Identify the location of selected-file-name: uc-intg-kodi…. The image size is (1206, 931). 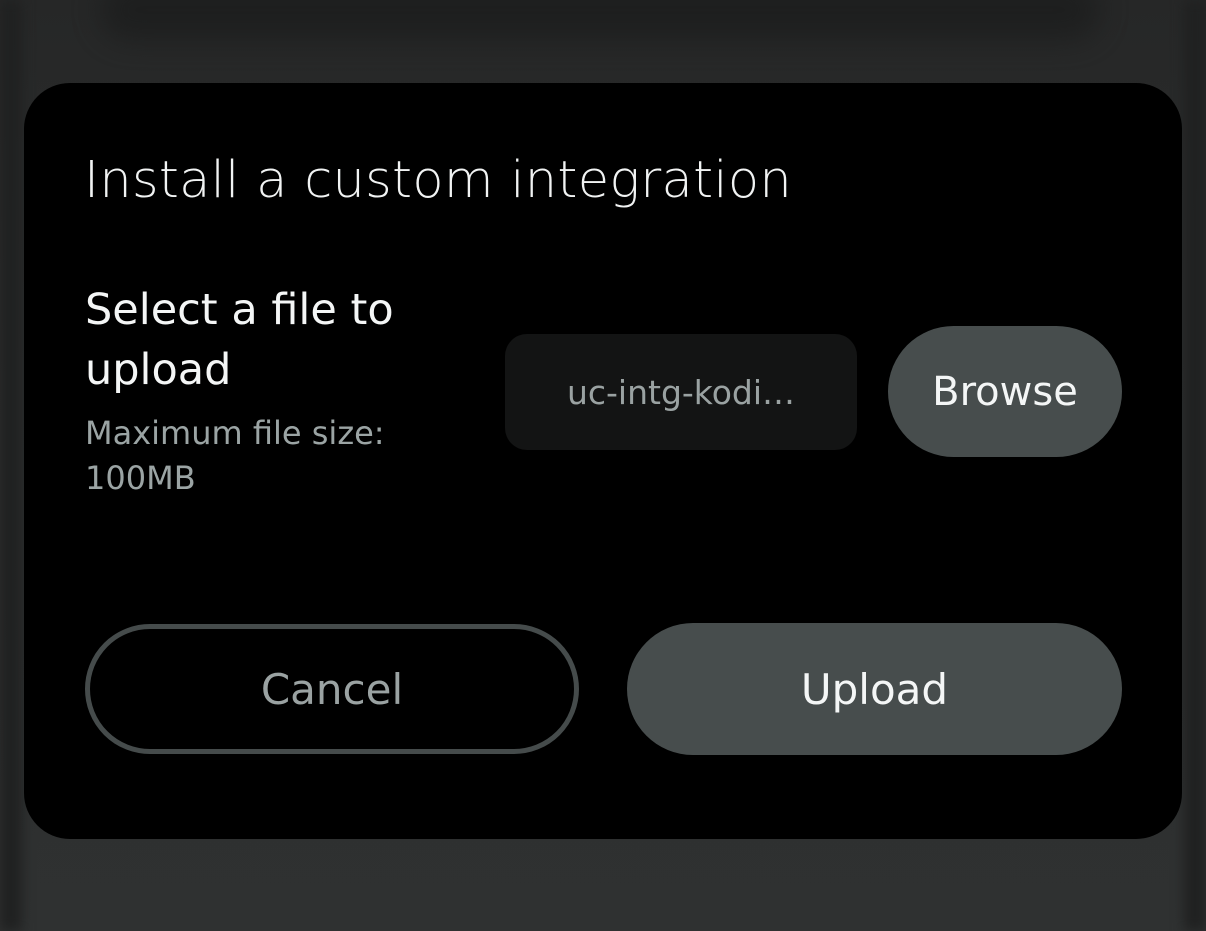
(681, 392).